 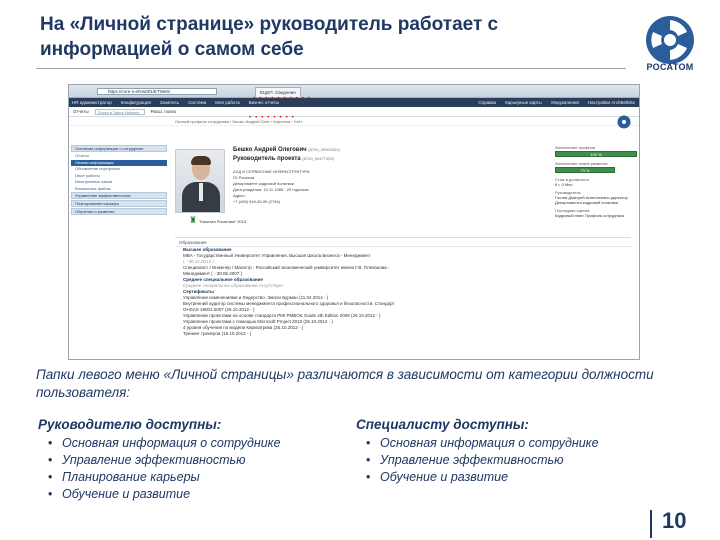 I want to click on manager-item: Планирование карьеры, so click(x=193, y=477).